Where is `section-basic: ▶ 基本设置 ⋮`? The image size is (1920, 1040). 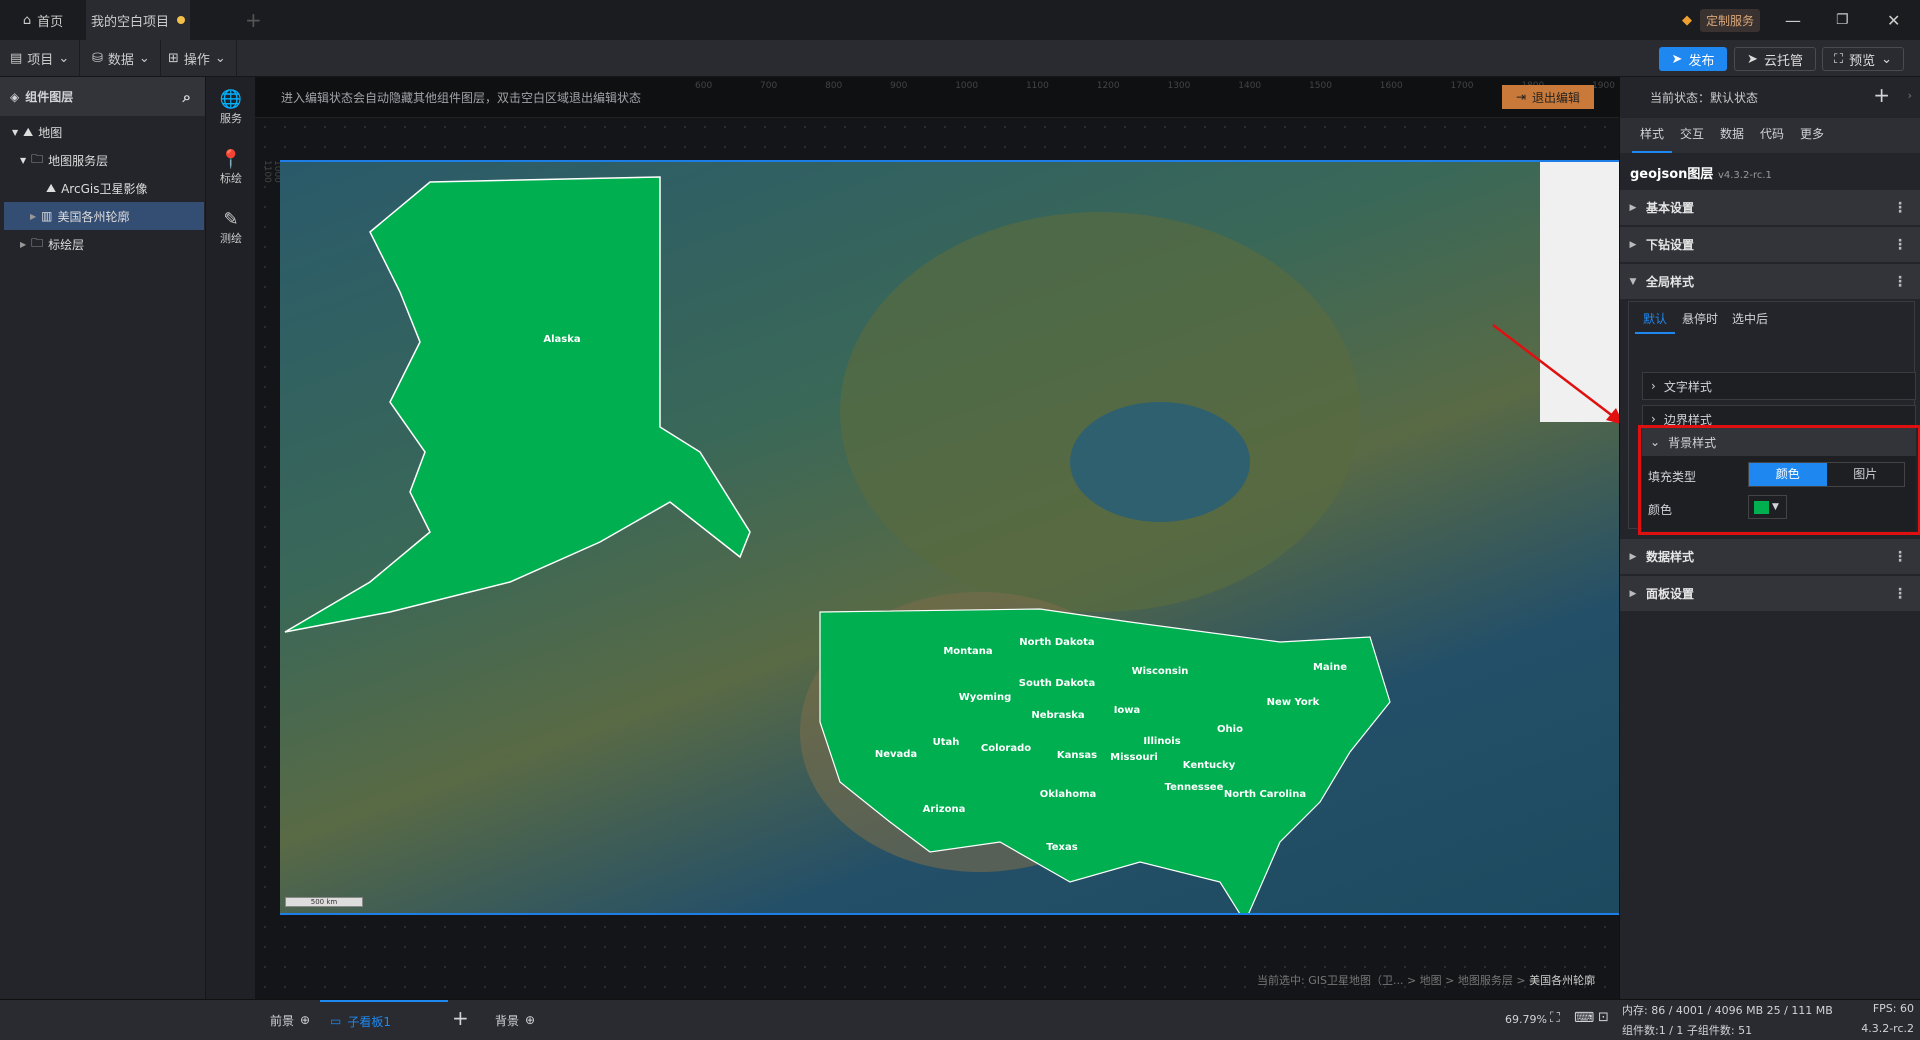
section-basic: ▶ 基本设置 ⋮ is located at coordinates (1770, 208).